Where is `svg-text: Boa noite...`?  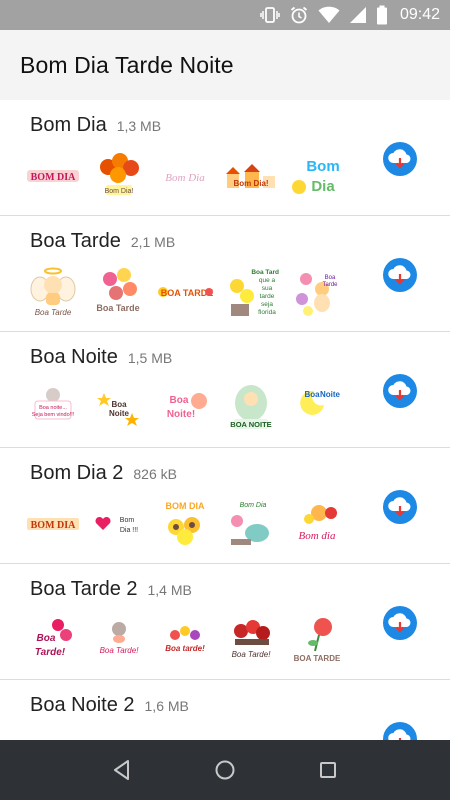 svg-text: Boa noite... is located at coordinates (53, 408).